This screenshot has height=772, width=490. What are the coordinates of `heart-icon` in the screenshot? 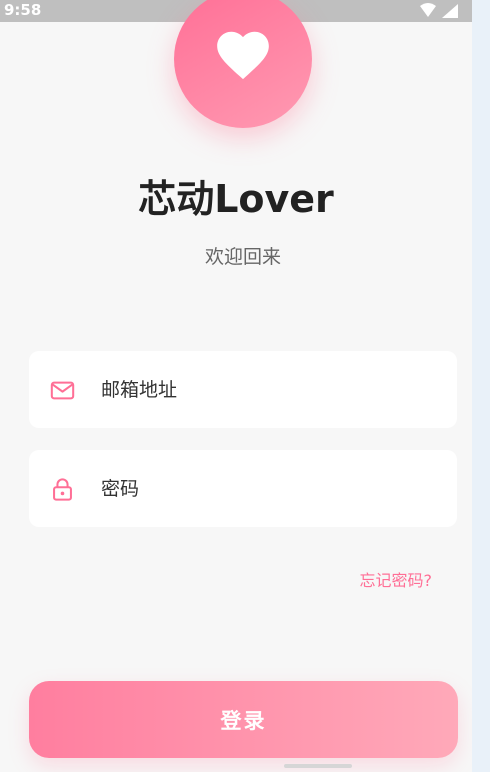 It's located at (243, 55).